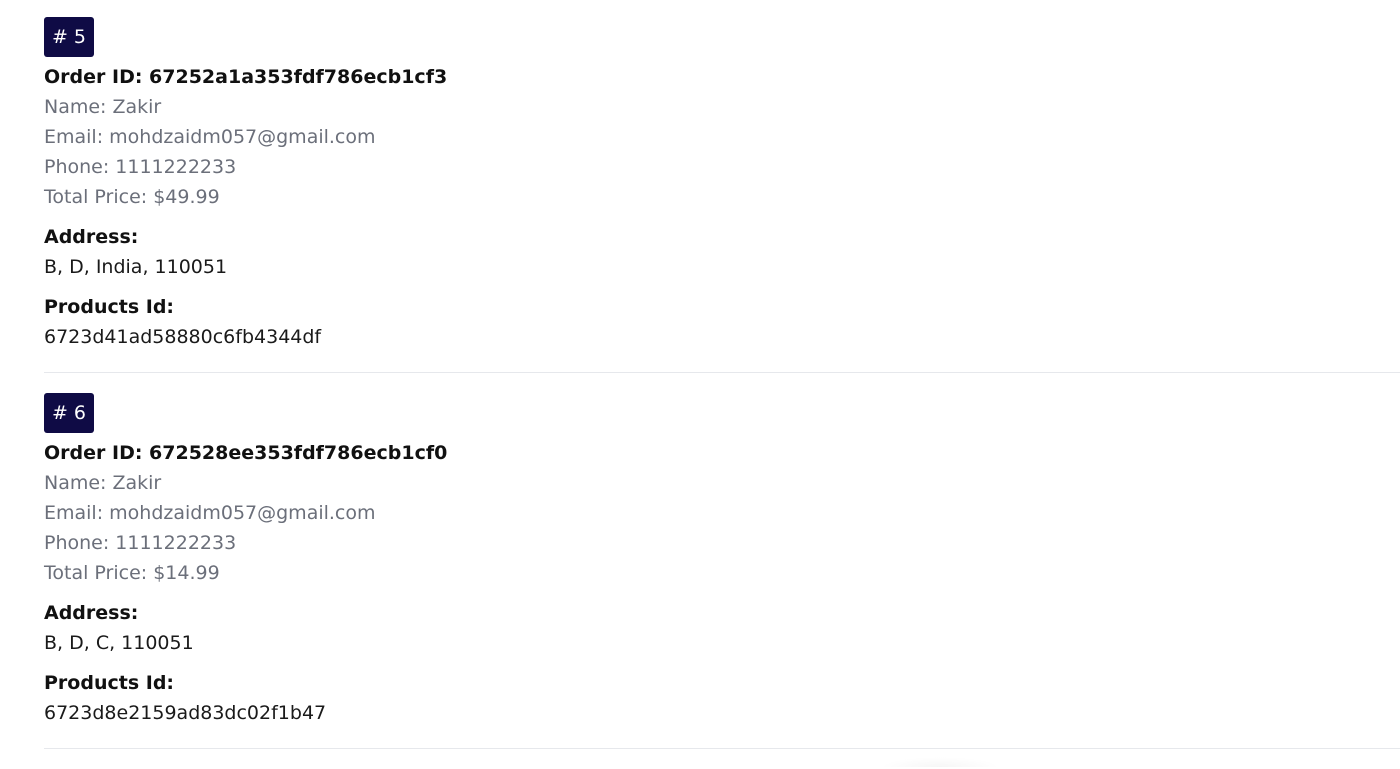 This screenshot has height=769, width=1400. Describe the element at coordinates (246, 77) in the screenshot. I see `order-id: Order ID: 67252a1a353fdf786ecb1cf3` at that location.